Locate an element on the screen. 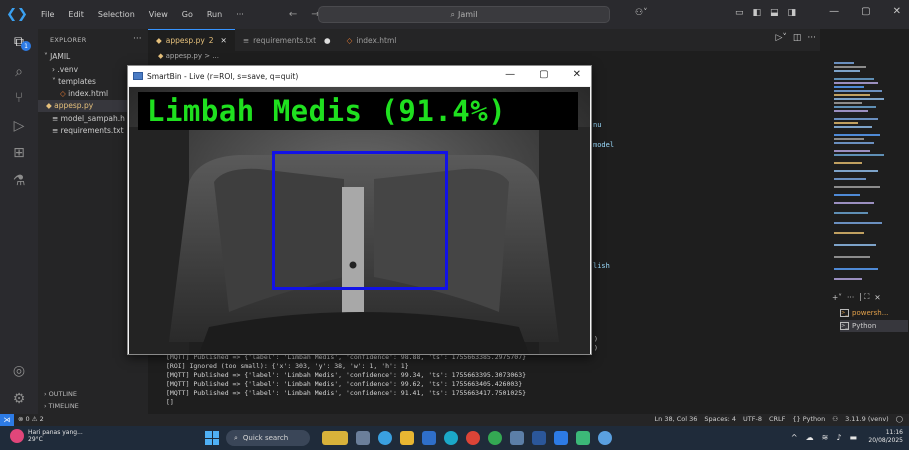 The height and width of the screenshot is (450, 909). menu-view: View is located at coordinates (158, 14).